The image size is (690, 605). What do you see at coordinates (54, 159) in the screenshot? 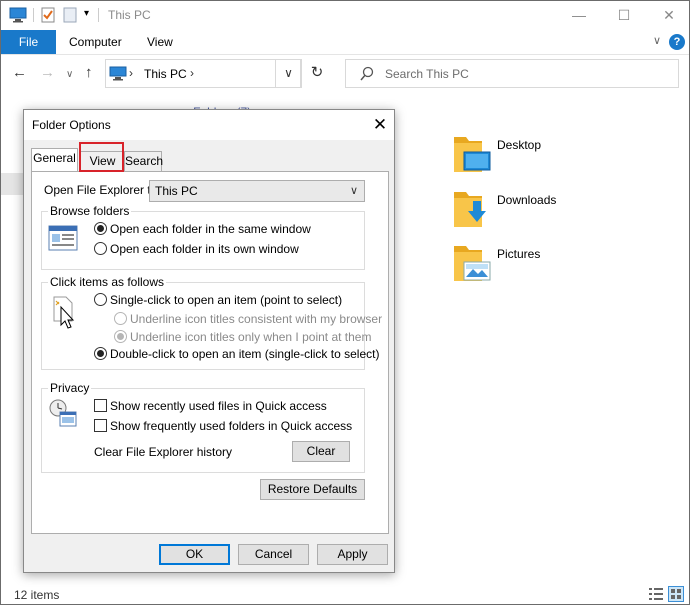
I see `tab-general: General` at bounding box center [54, 159].